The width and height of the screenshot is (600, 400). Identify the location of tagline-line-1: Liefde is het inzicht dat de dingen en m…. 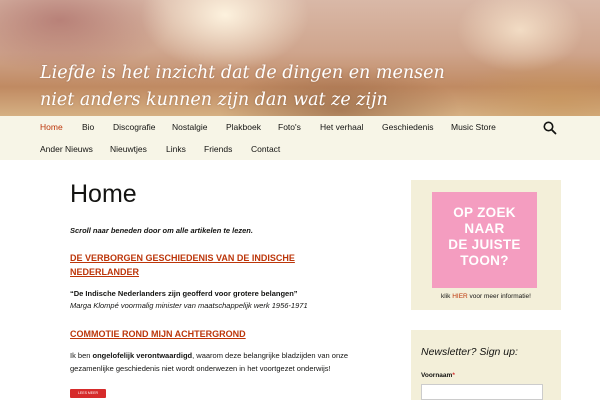
(242, 73).